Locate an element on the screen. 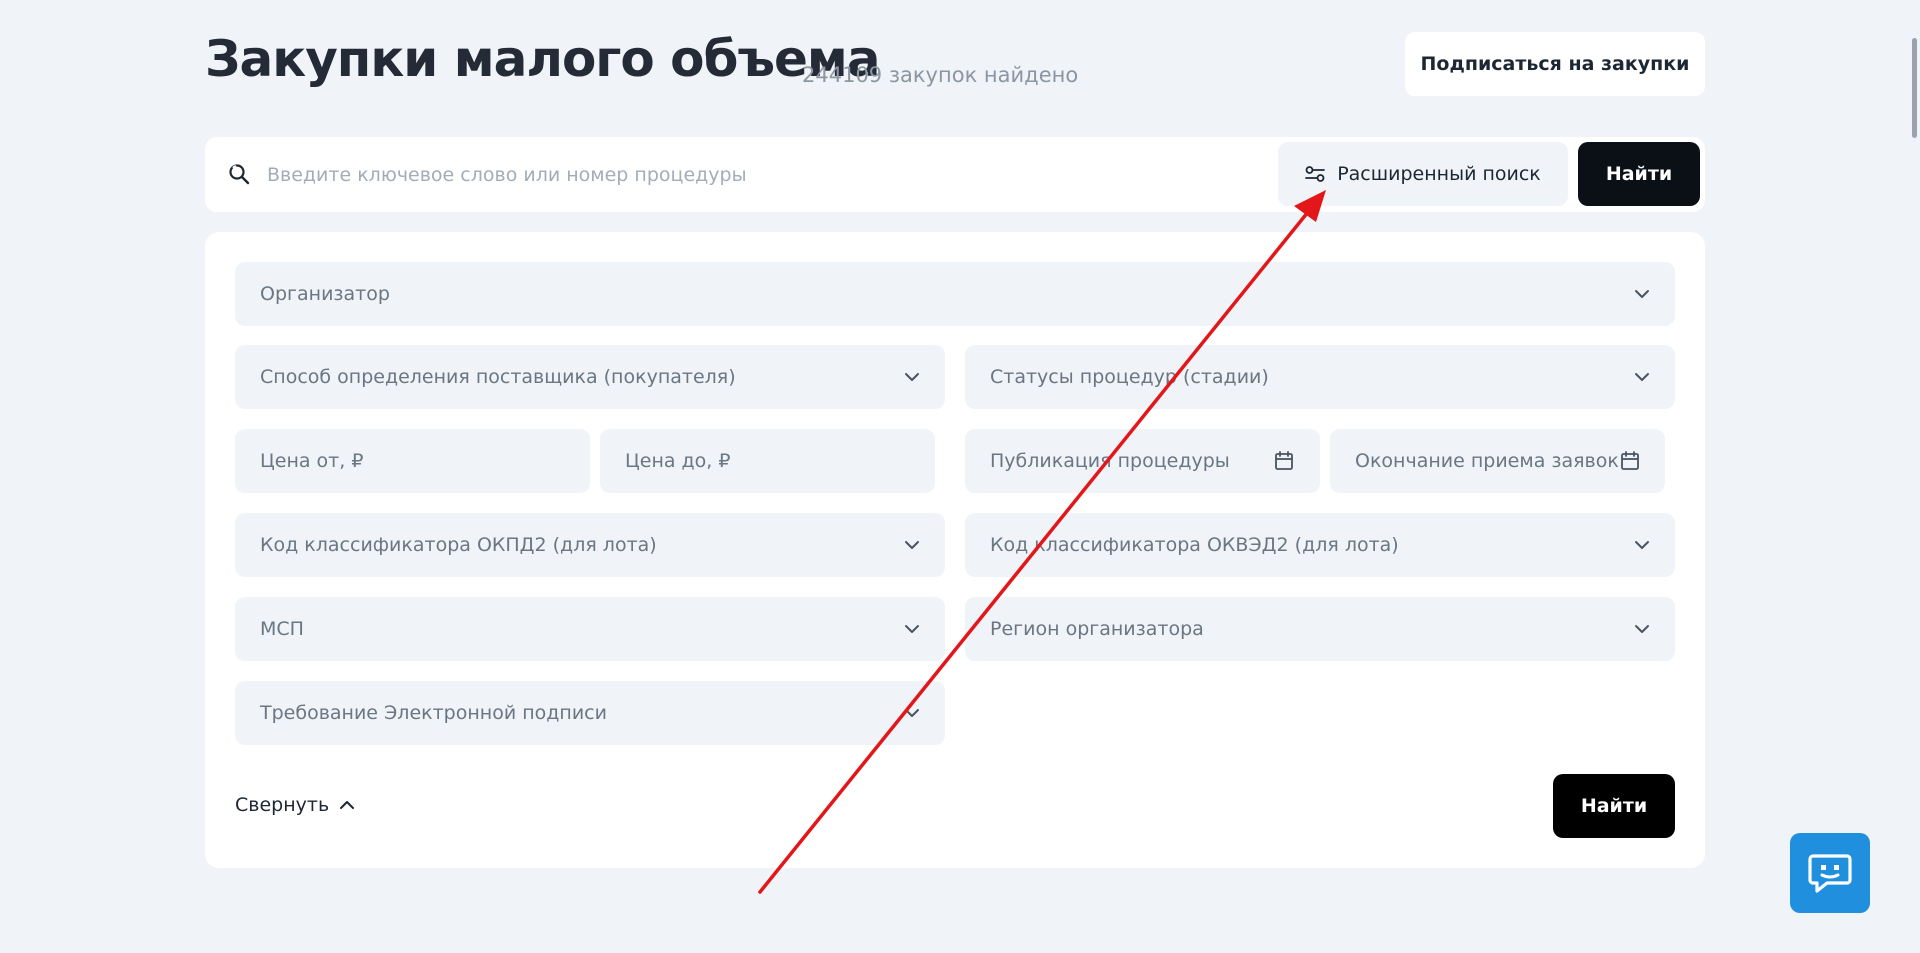  procedure-status-label: Статусы процедур (стадии) is located at coordinates (1129, 377).